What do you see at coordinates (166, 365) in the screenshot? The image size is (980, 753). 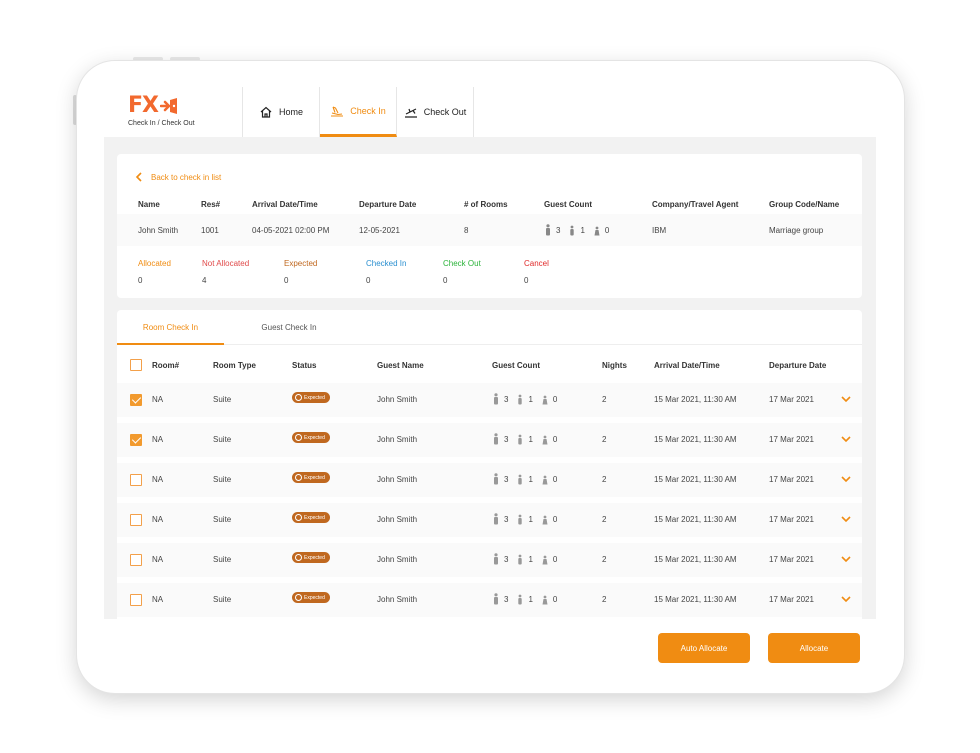 I see `col-header: Room#` at bounding box center [166, 365].